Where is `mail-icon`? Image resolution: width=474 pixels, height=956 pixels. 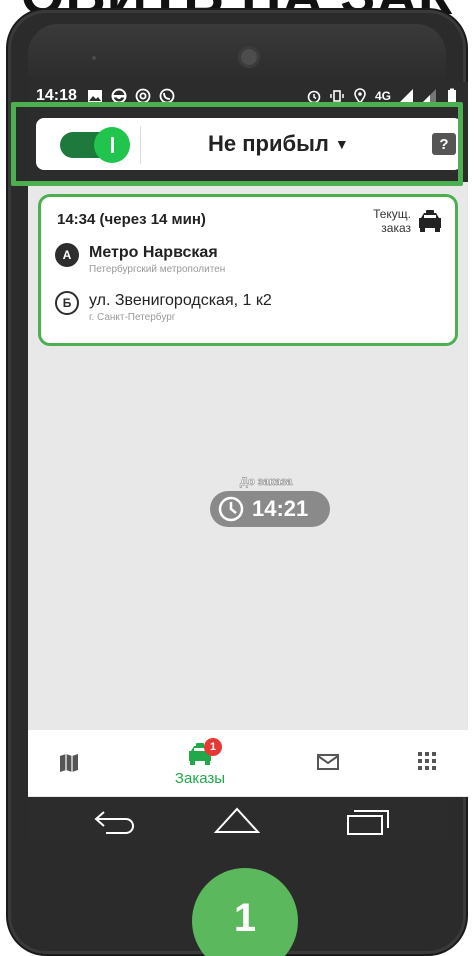 mail-icon is located at coordinates (328, 762).